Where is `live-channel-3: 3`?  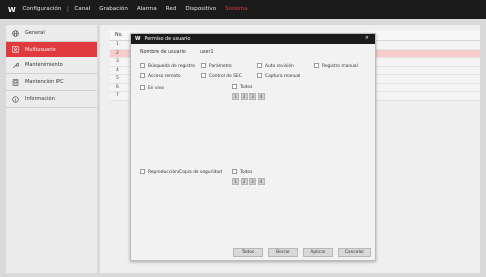
live-channel-3: 3 is located at coordinates (252, 96).